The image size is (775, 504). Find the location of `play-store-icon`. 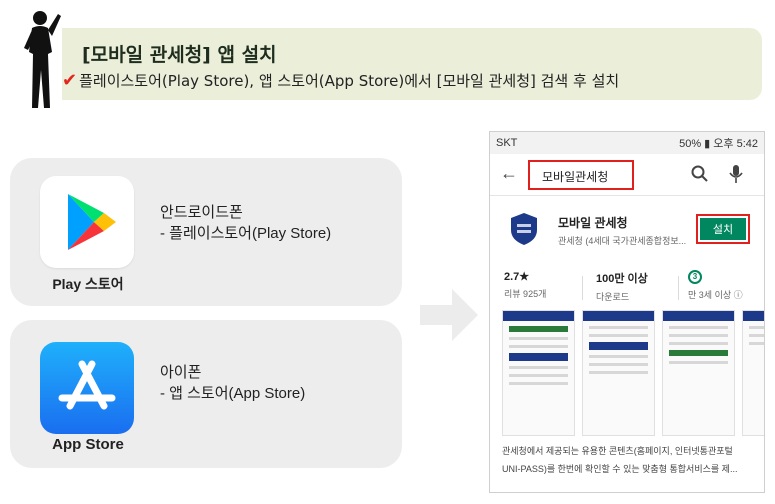

play-store-icon is located at coordinates (87, 222).